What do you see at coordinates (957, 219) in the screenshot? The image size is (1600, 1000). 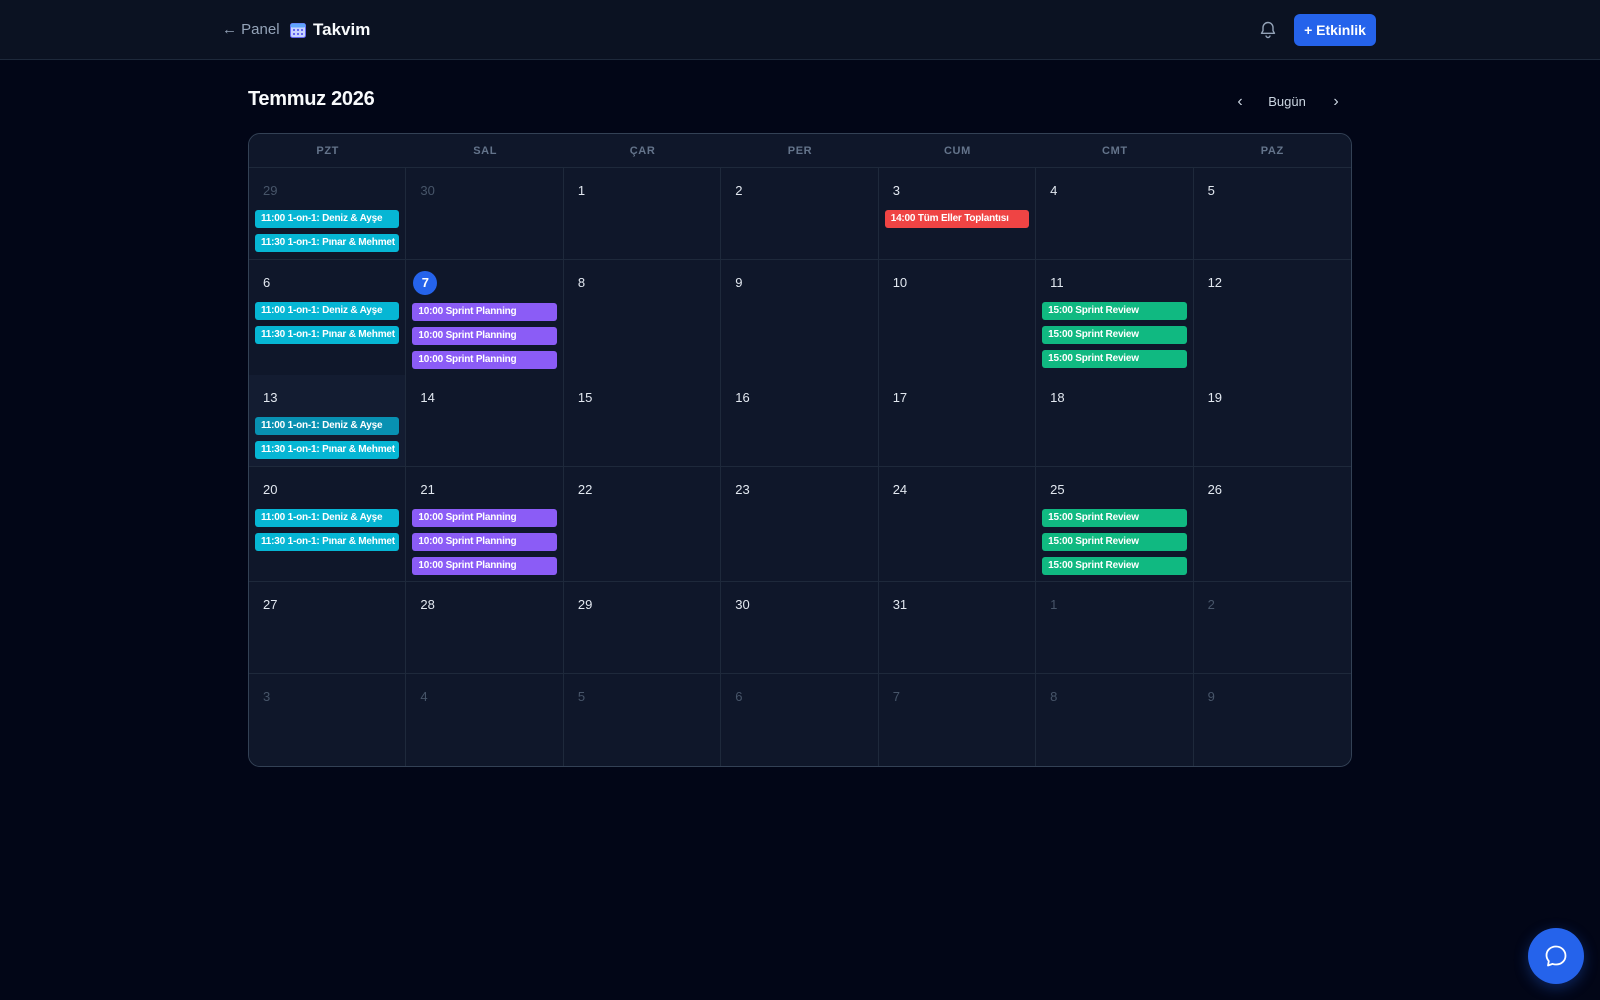 I see `event-chip: 14:00 Tüm Eller Toplantısı` at bounding box center [957, 219].